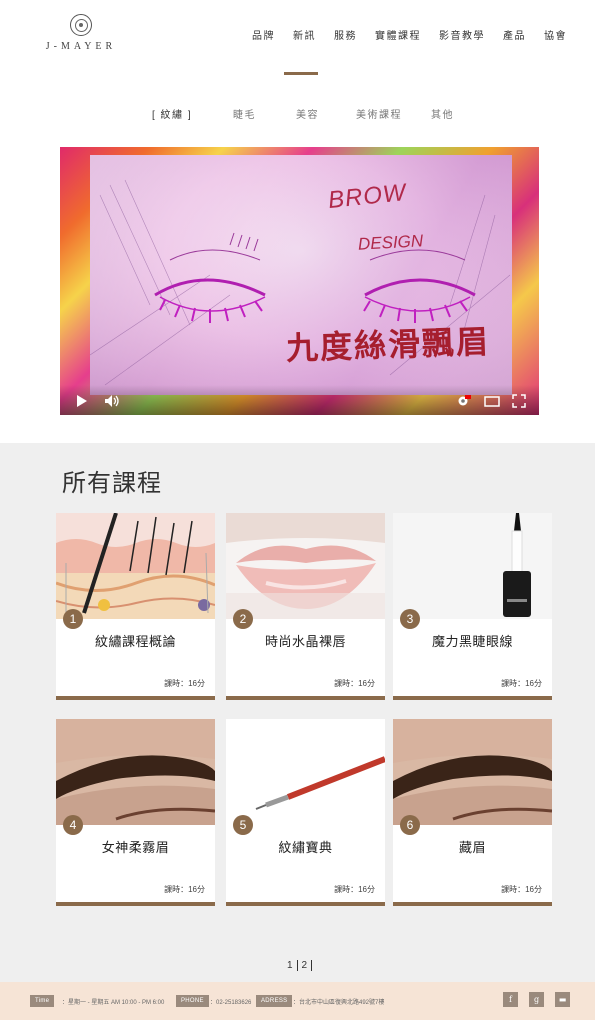  What do you see at coordinates (462, 34) in the screenshot?
I see `nav-item-video-tutorials: 影音教學` at bounding box center [462, 34].